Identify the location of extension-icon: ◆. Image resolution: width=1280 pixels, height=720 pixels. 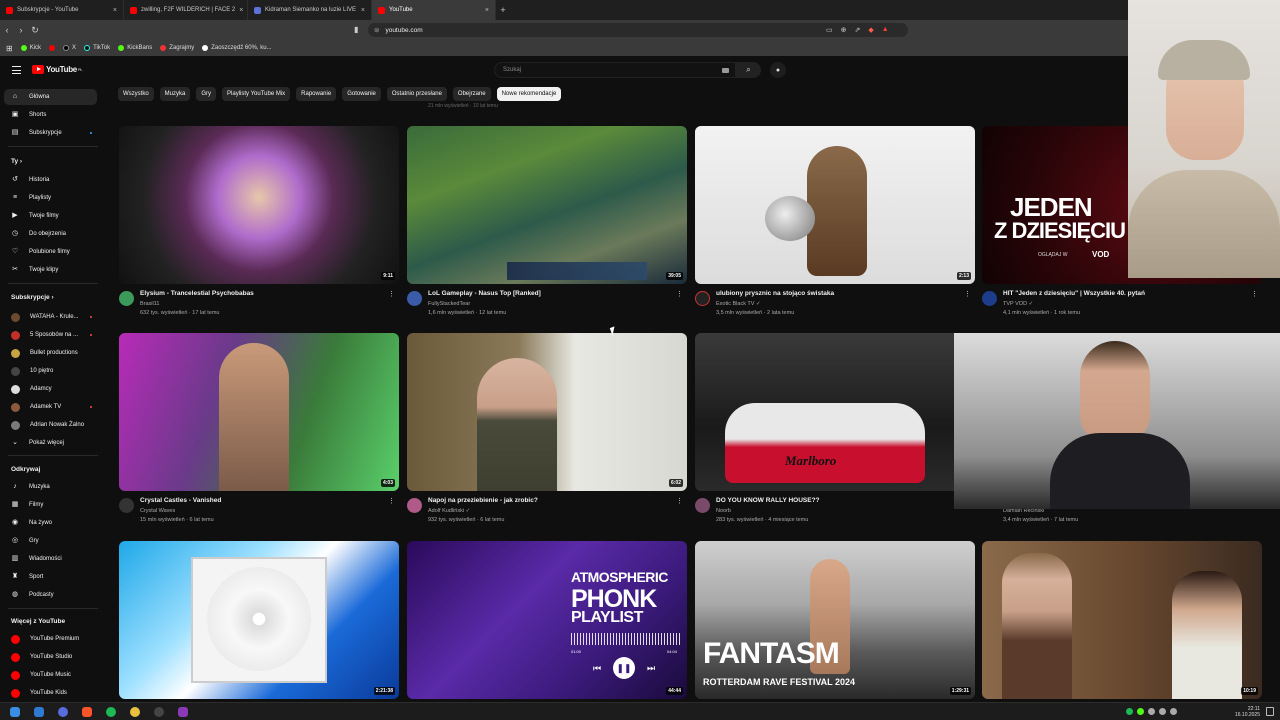
(870, 30).